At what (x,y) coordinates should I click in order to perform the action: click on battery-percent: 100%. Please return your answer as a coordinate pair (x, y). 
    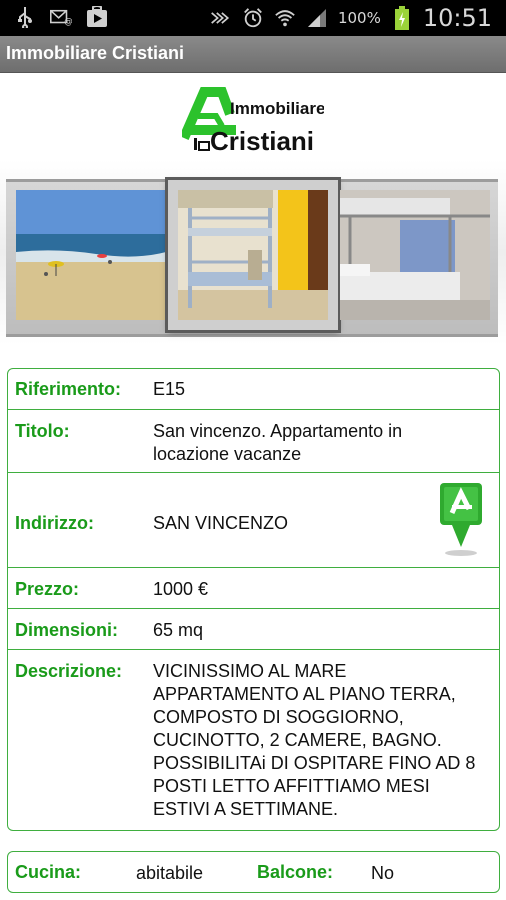
    Looking at the image, I should click on (359, 18).